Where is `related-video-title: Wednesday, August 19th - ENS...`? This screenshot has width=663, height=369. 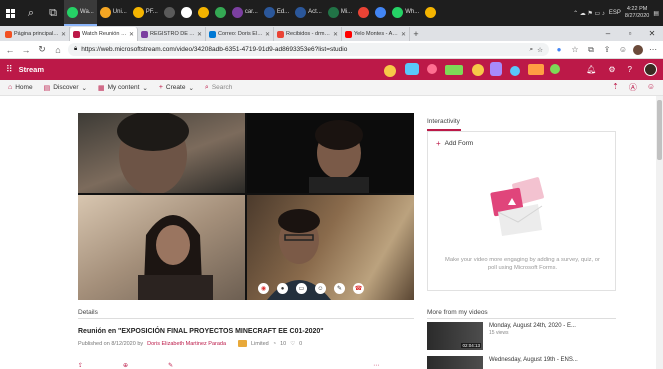
related-video-title: Wednesday, August 19th - ENS... is located at coordinates (533, 360).